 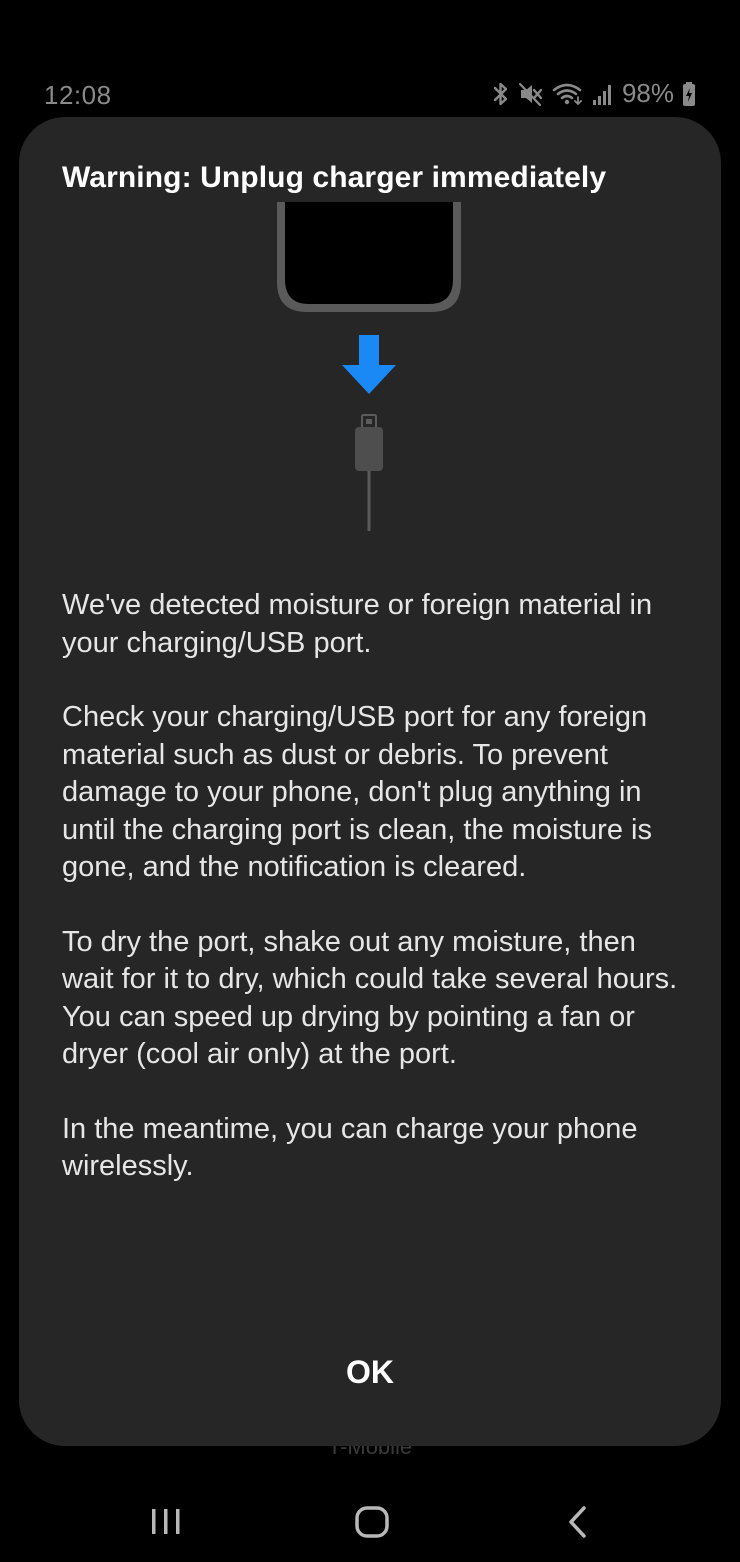 I want to click on recents-icon, so click(x=166, y=1521).